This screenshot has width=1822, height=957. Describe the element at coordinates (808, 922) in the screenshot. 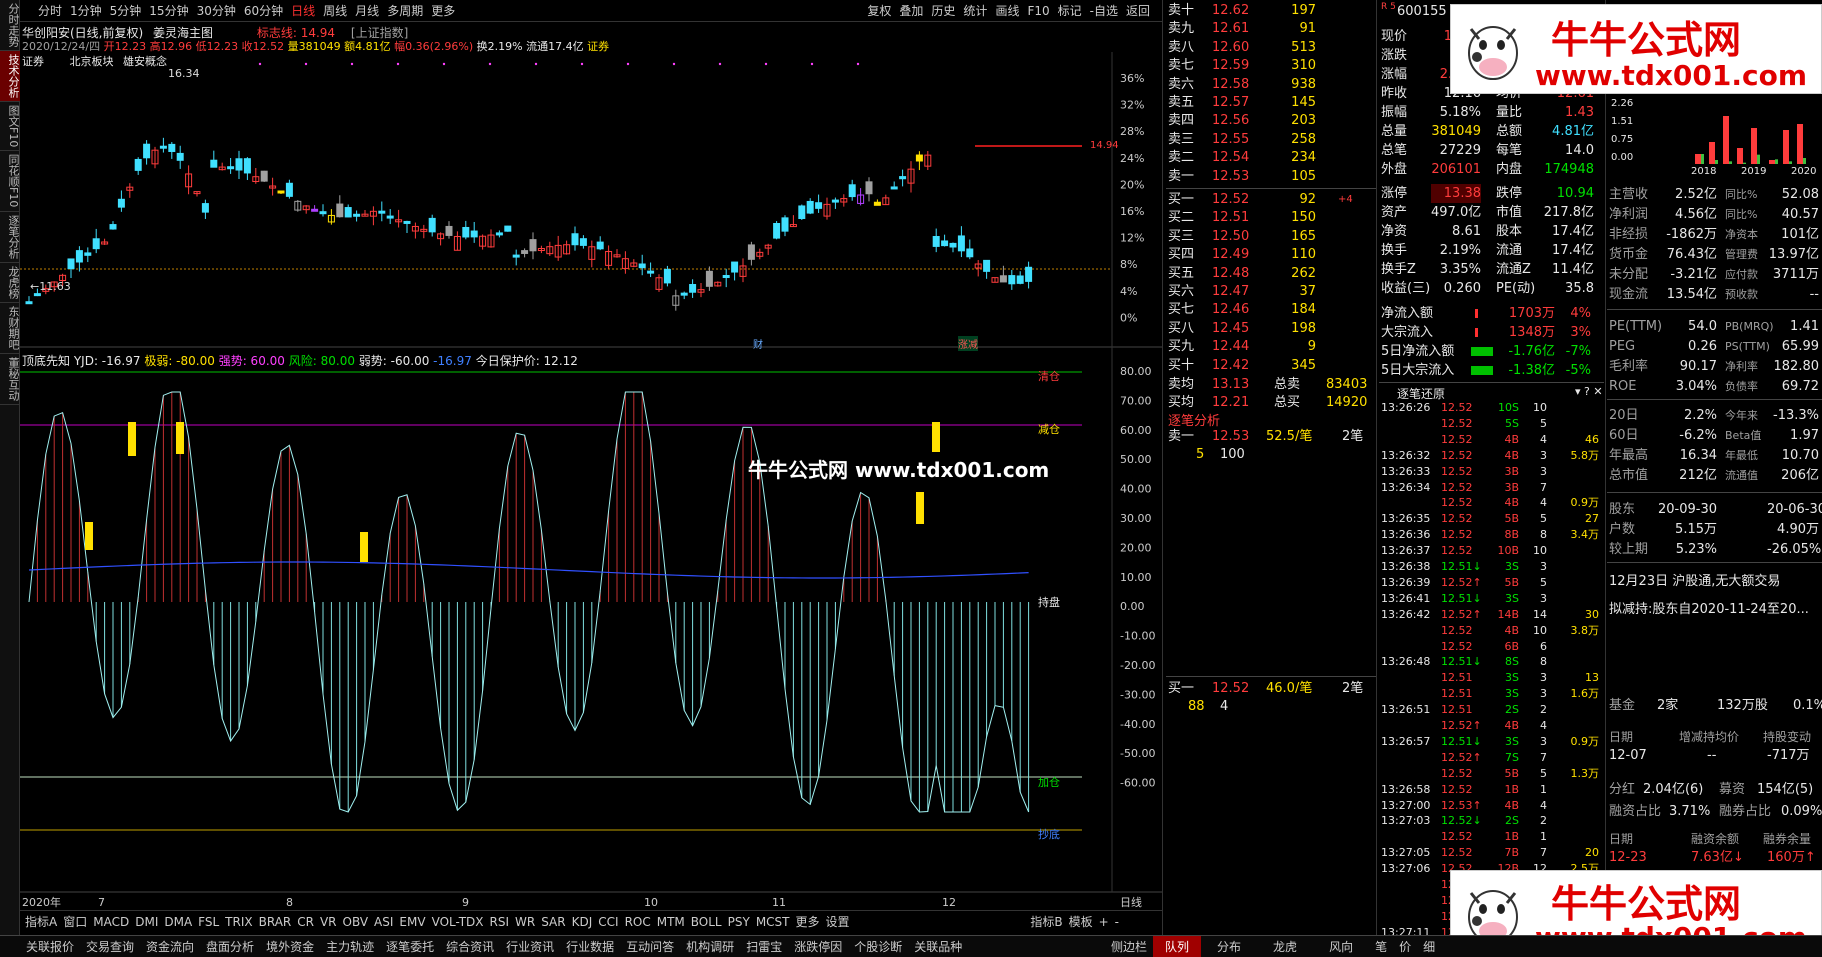

I see `indicator-tab-24: 更多` at that location.